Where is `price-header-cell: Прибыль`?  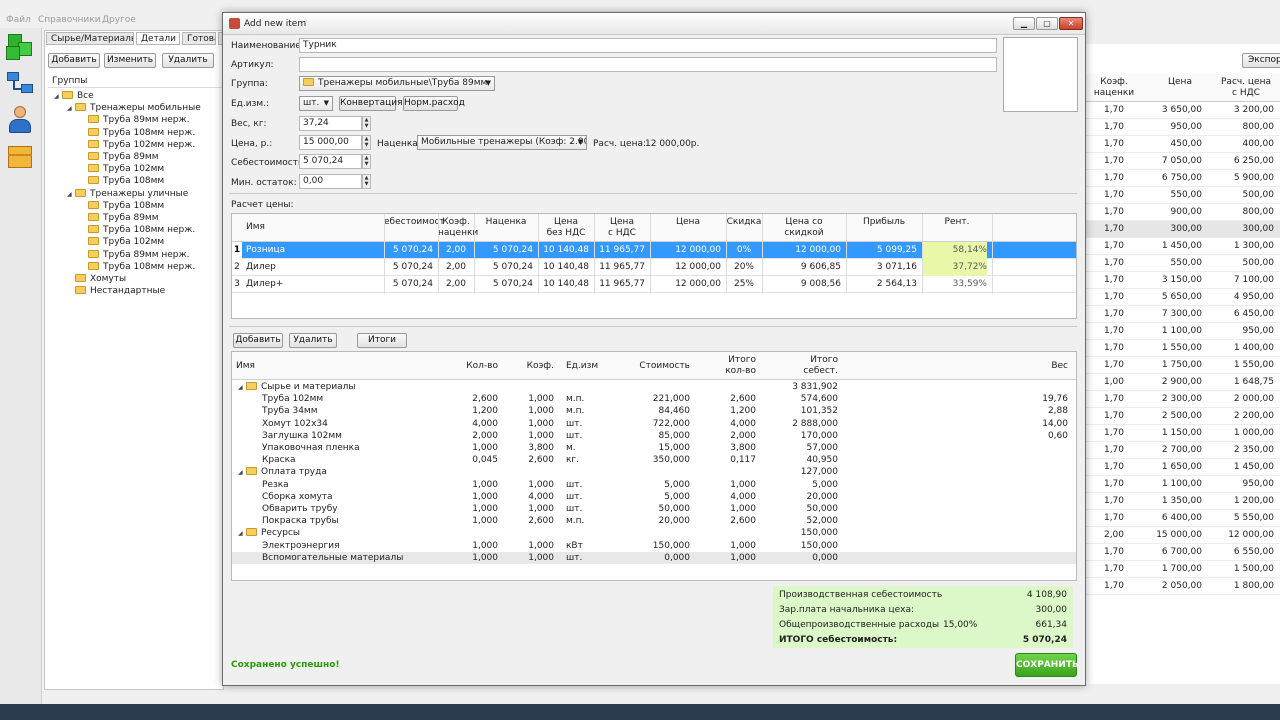
price-header-cell: Прибыль is located at coordinates (884, 222).